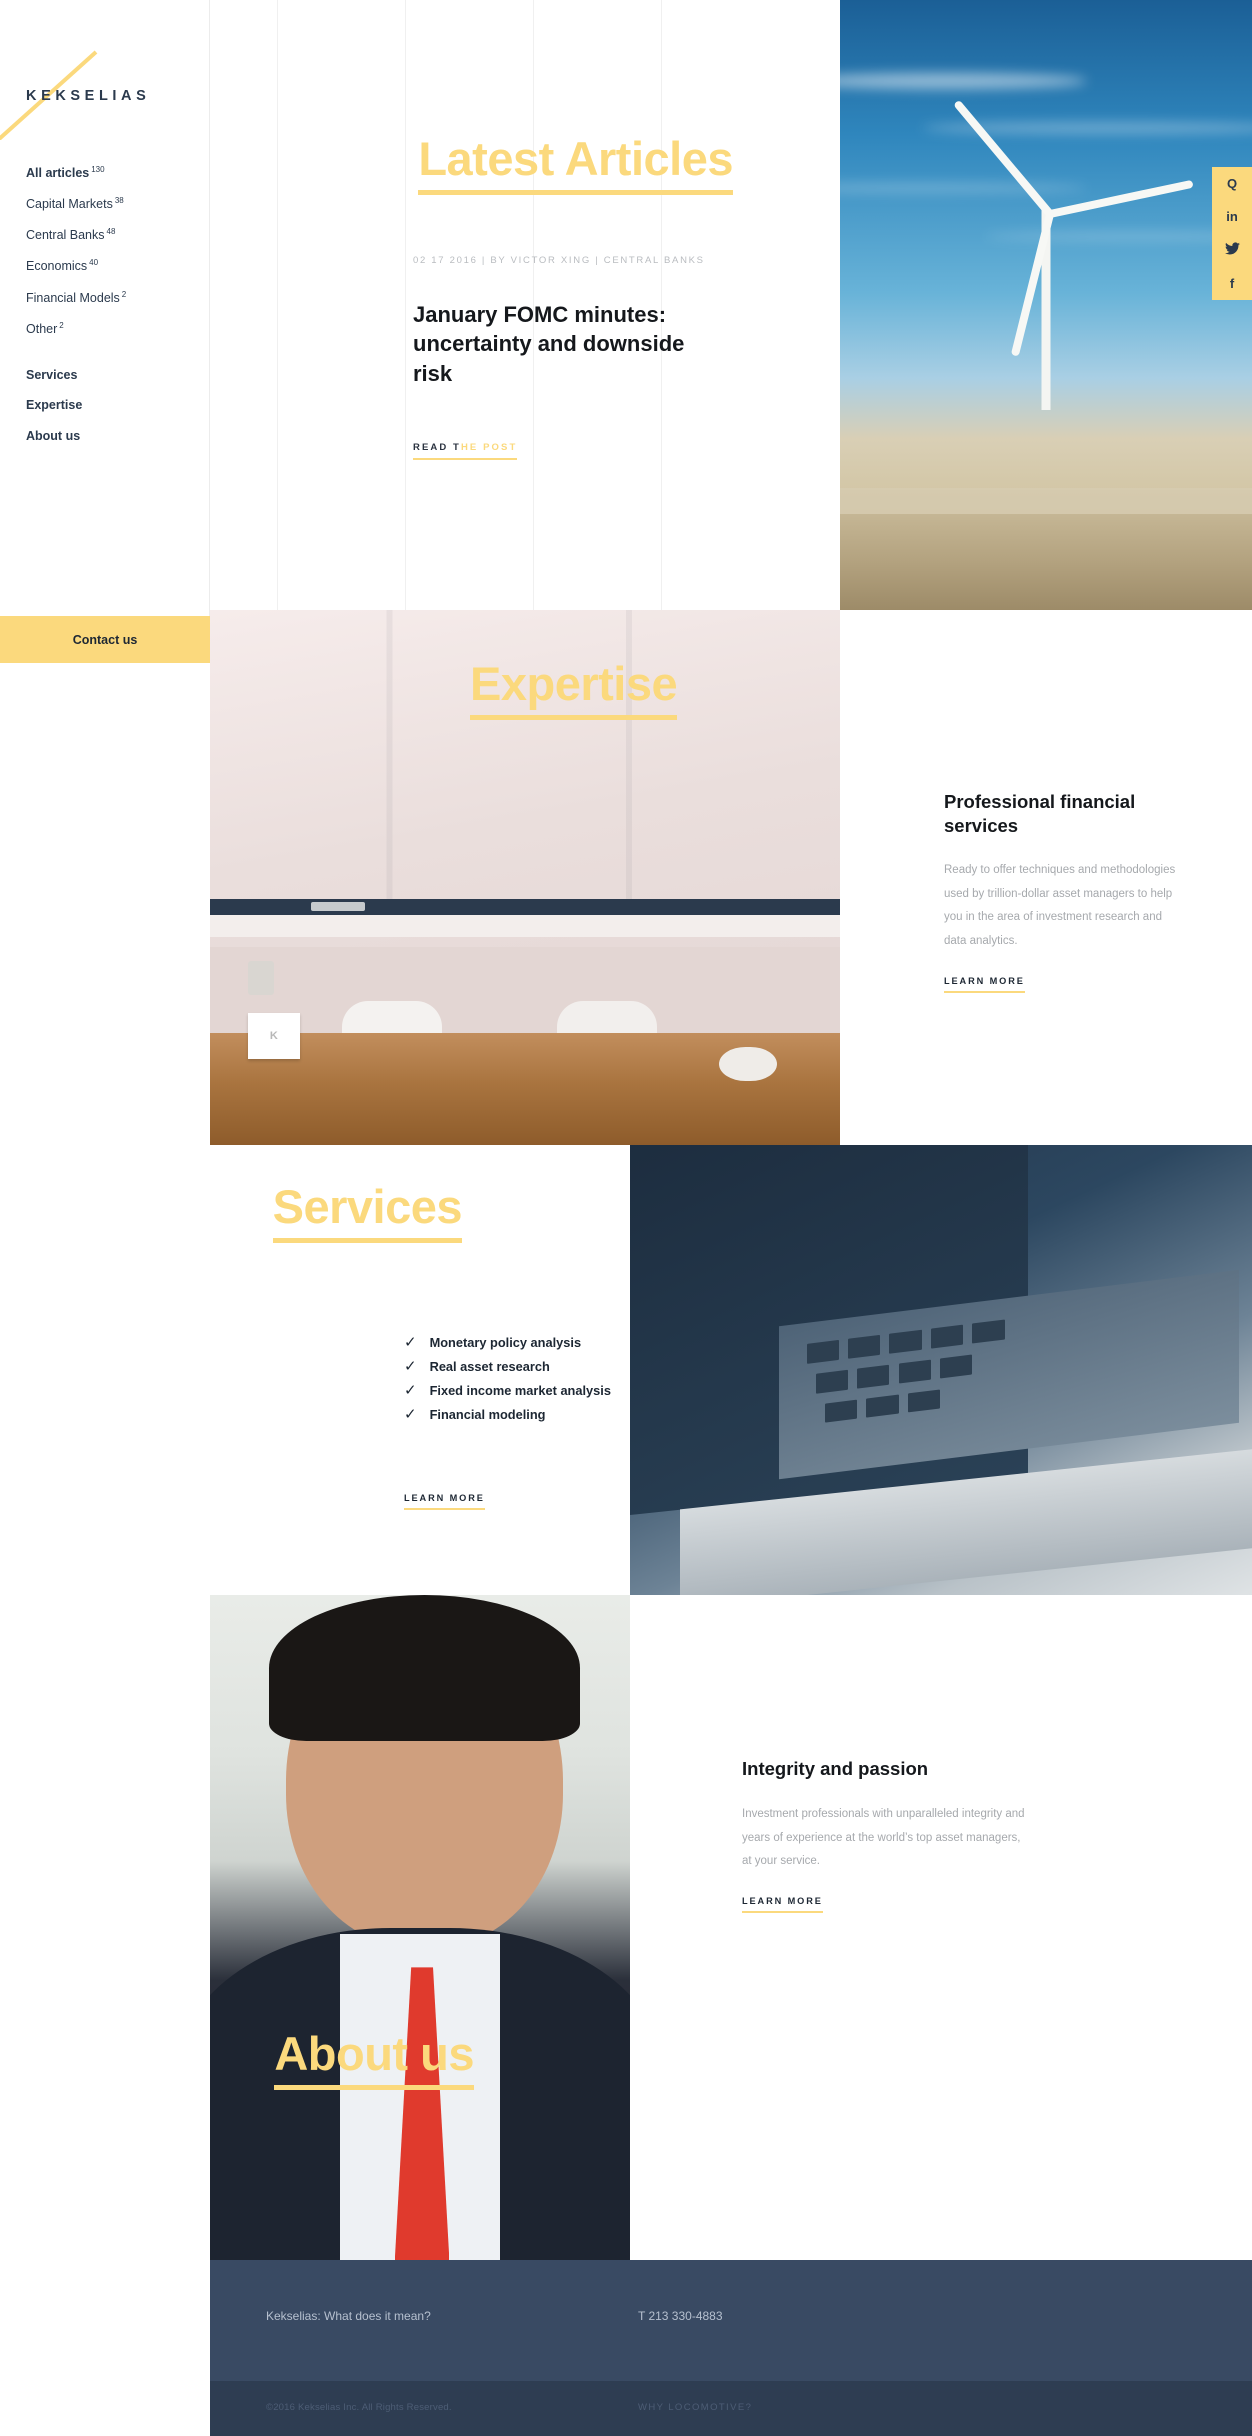 This screenshot has height=2436, width=1252. I want to click on service-label: Fixed income market analysis, so click(520, 1390).